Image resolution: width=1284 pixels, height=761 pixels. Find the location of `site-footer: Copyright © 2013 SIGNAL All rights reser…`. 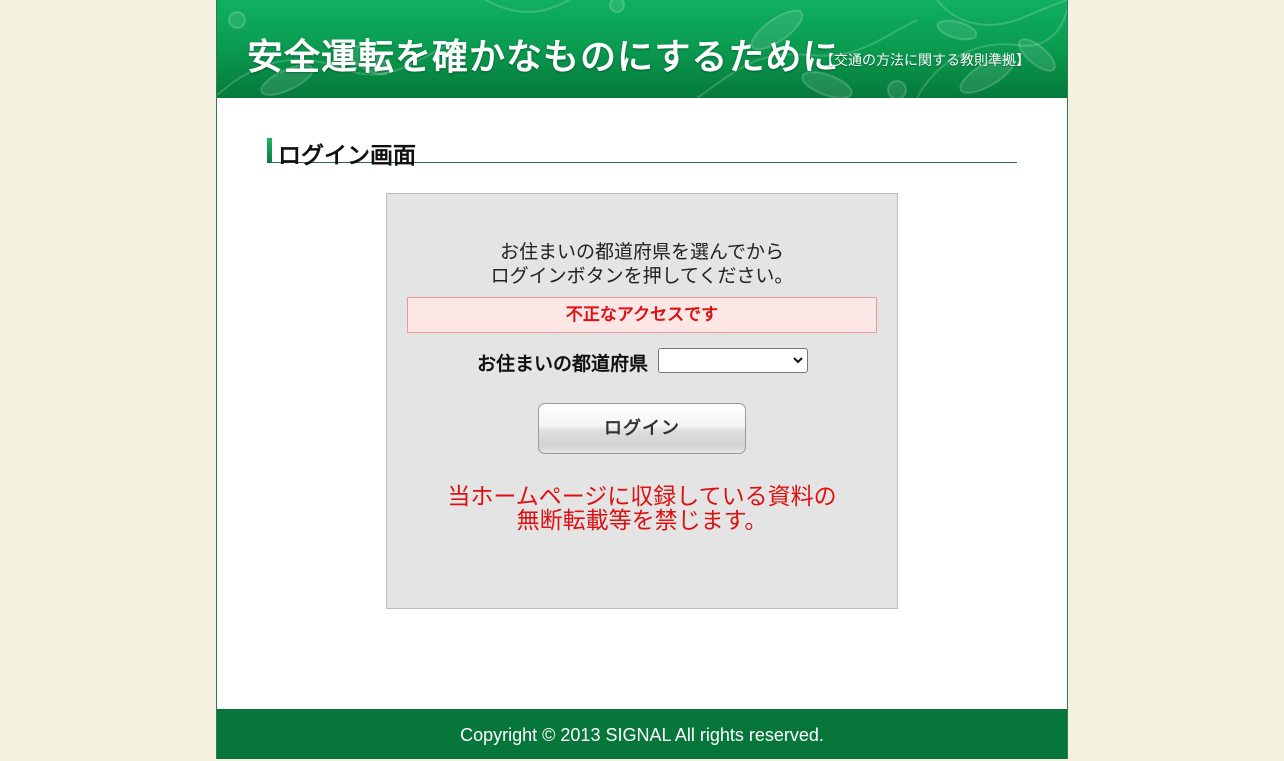

site-footer: Copyright © 2013 SIGNAL All rights reser… is located at coordinates (642, 734).